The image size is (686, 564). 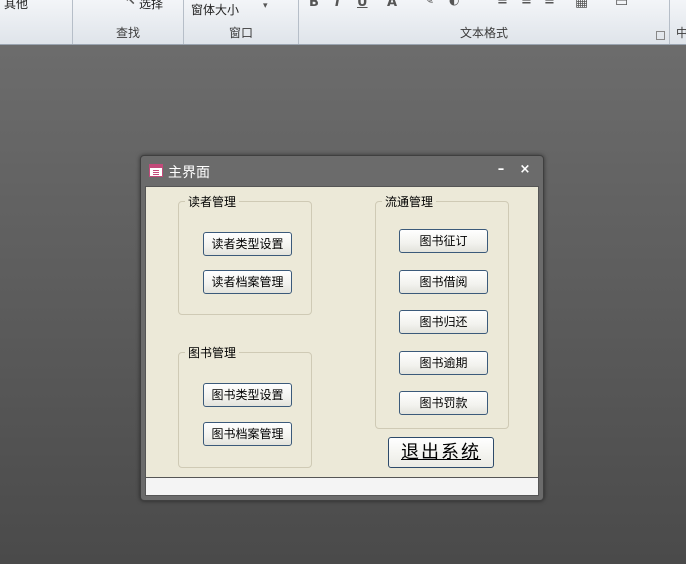 I want to click on underline-icon: U, so click(x=362, y=5).